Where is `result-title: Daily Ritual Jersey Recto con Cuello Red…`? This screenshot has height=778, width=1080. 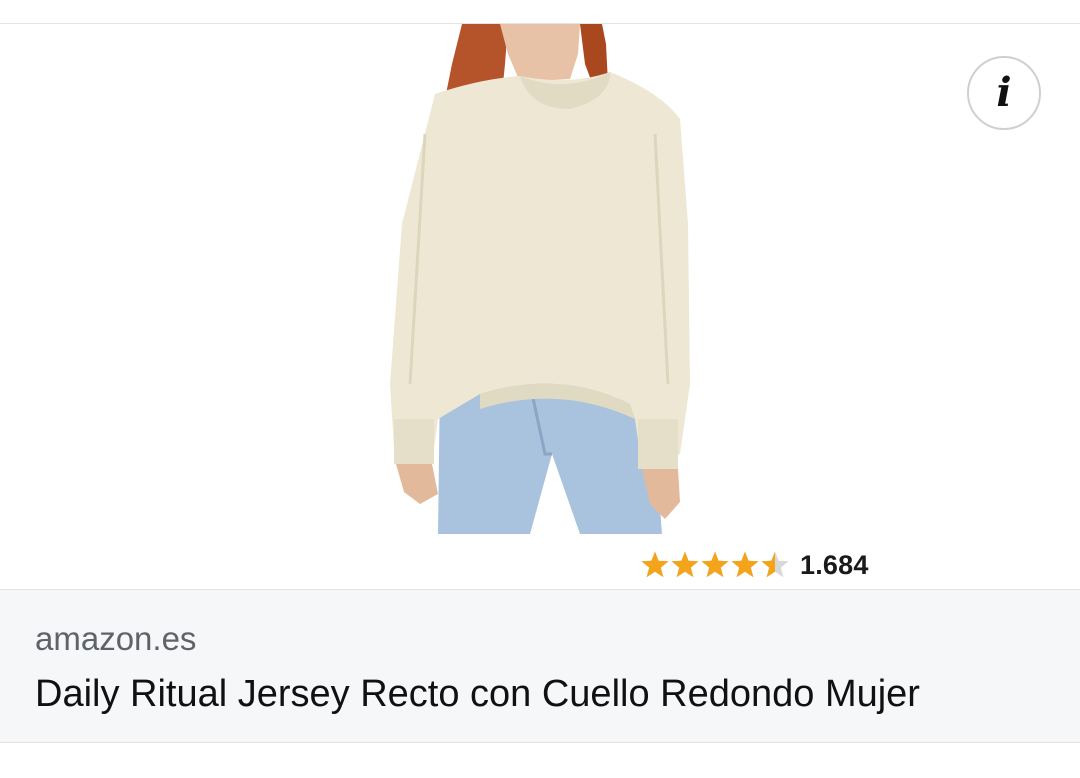
result-title: Daily Ritual Jersey Recto con Cuello Red… is located at coordinates (477, 694).